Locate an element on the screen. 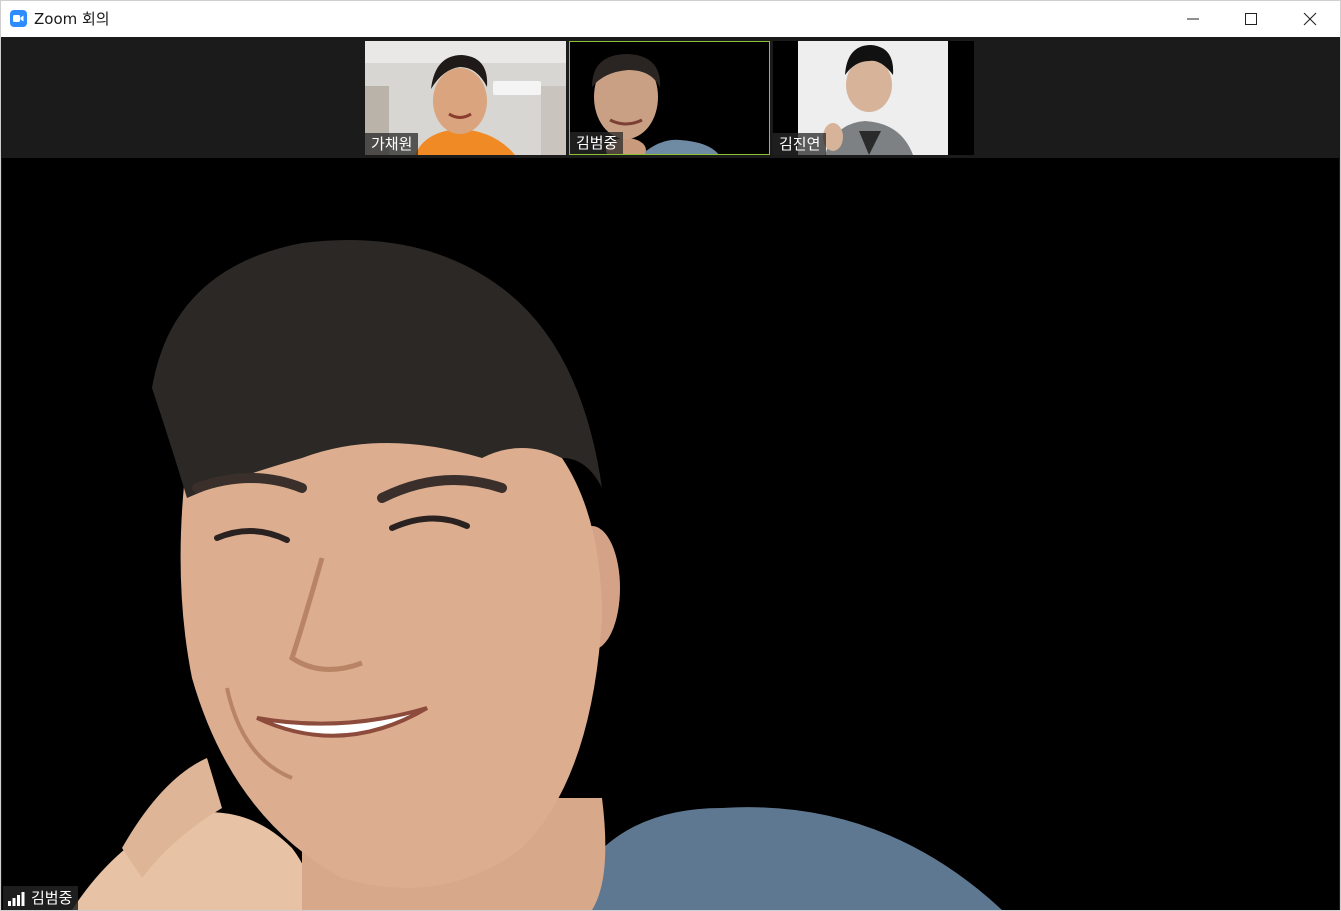 The image size is (1341, 911). minimize-button is located at coordinates (1193, 19).